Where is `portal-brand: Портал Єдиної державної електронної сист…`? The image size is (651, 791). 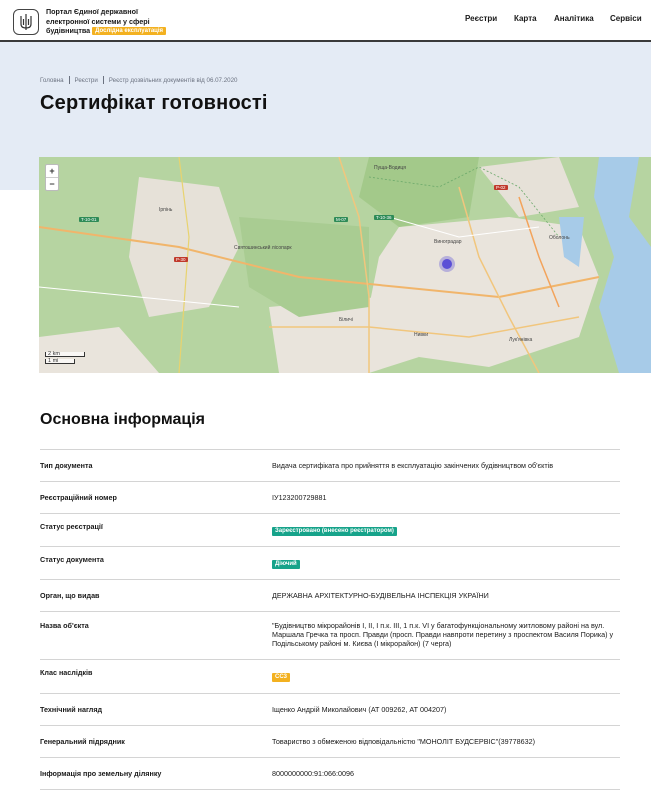
portal-brand: Портал Єдиної державної електронної сист… is located at coordinates (106, 21).